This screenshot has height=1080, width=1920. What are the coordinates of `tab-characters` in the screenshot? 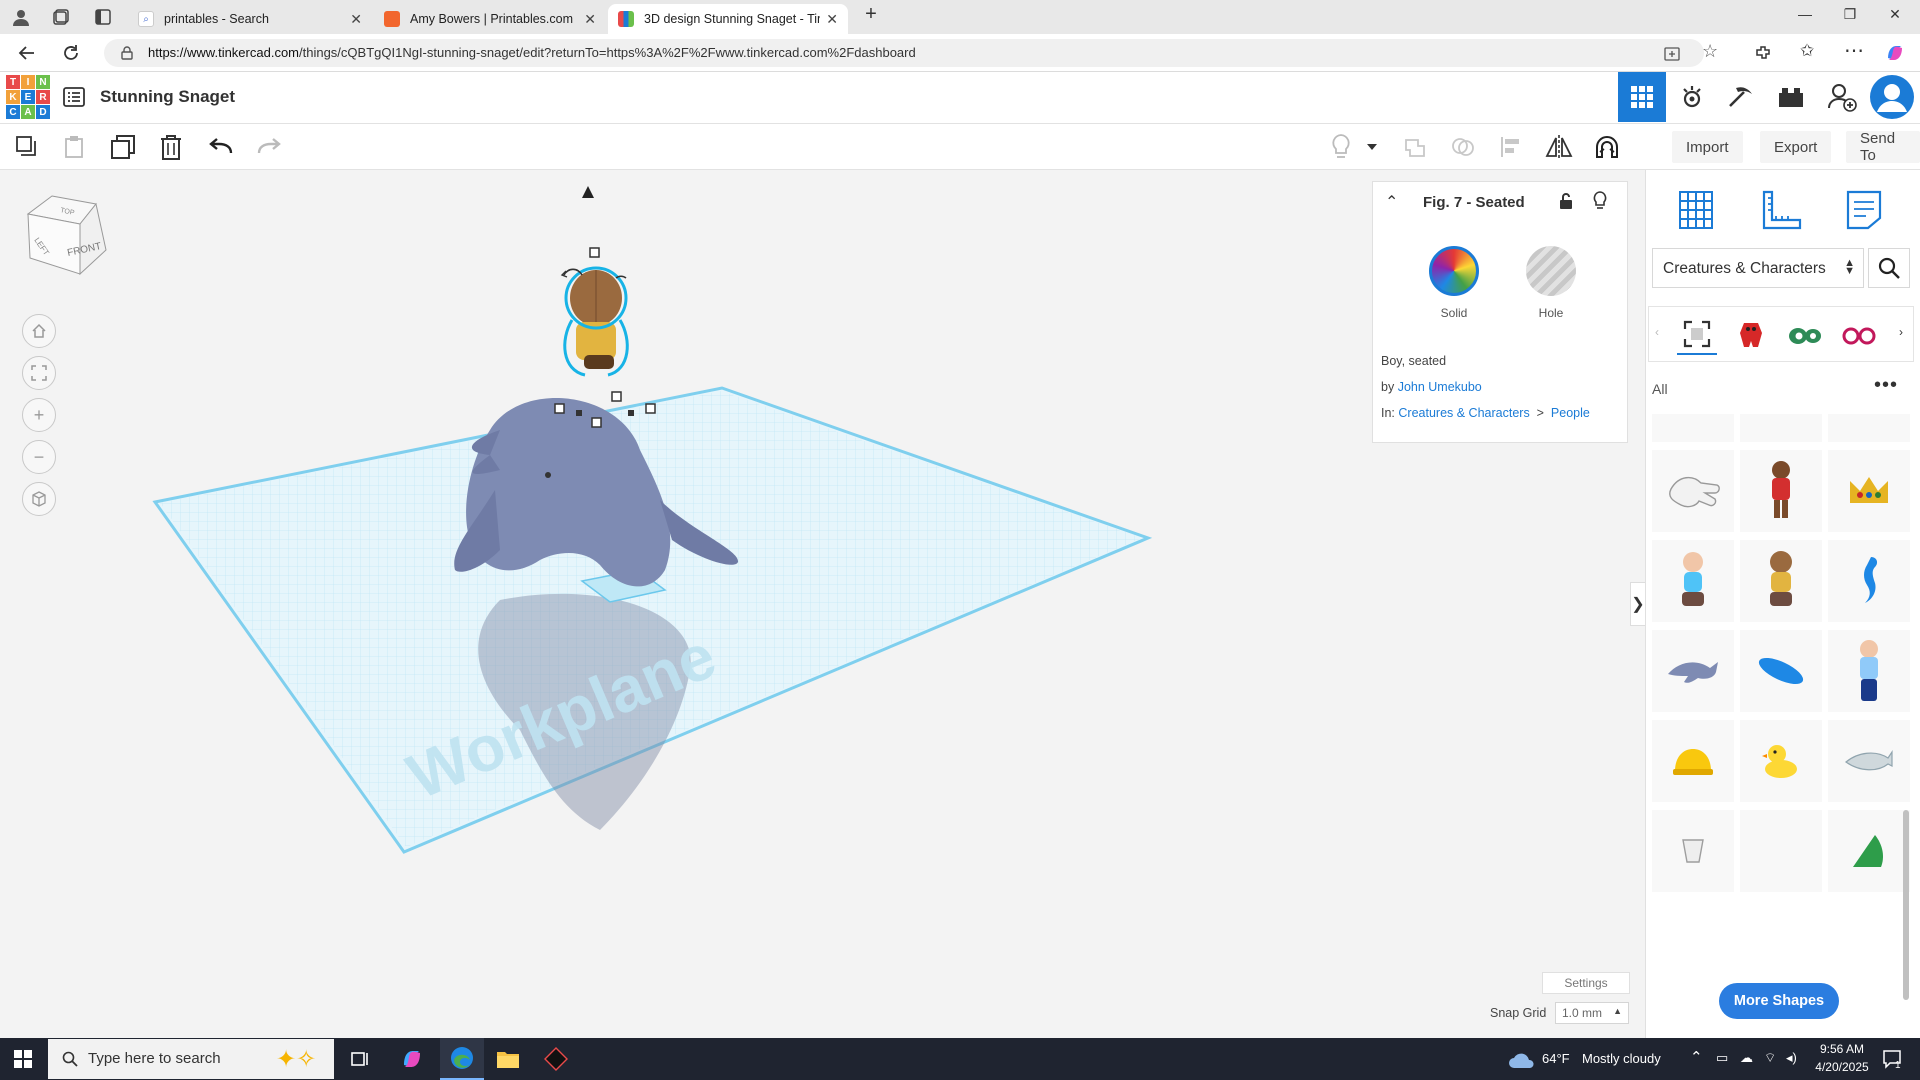 It's located at (1751, 335).